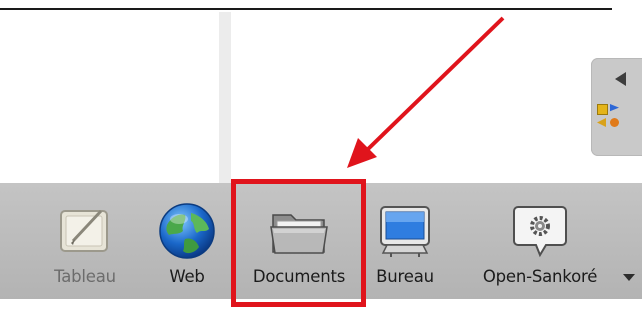  Describe the element at coordinates (187, 276) in the screenshot. I see `toolbar-item-label: Web` at that location.